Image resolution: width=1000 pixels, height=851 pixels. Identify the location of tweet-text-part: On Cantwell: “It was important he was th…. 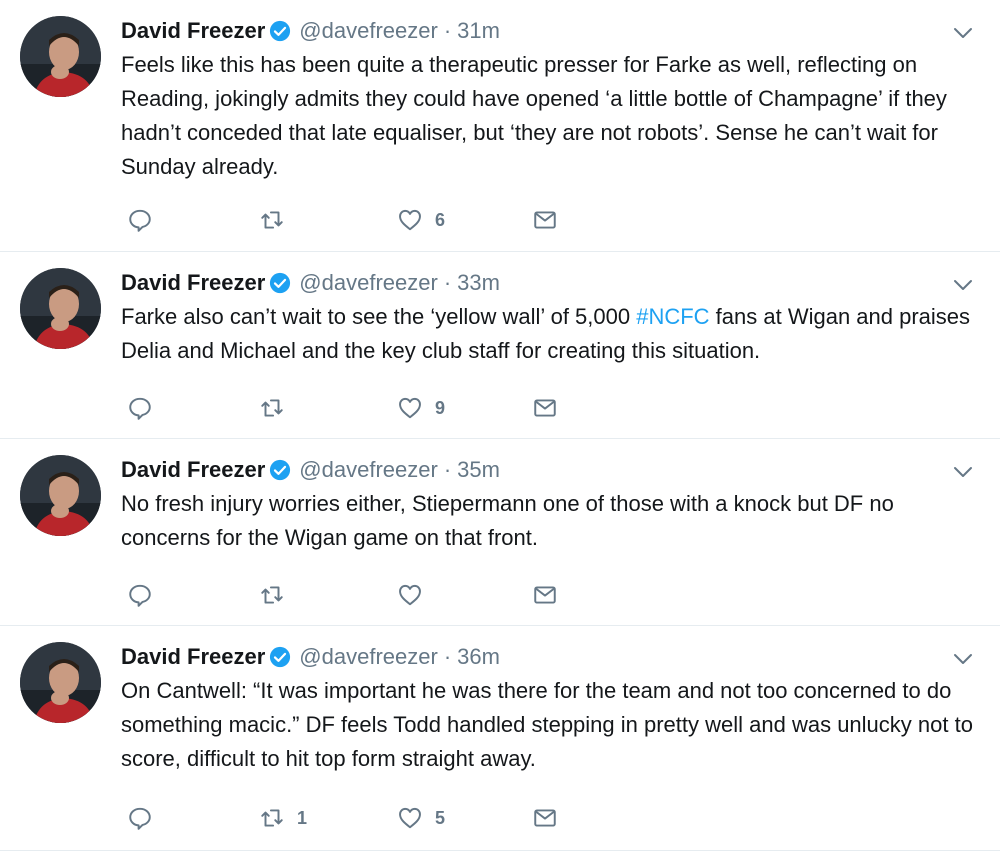
(547, 724).